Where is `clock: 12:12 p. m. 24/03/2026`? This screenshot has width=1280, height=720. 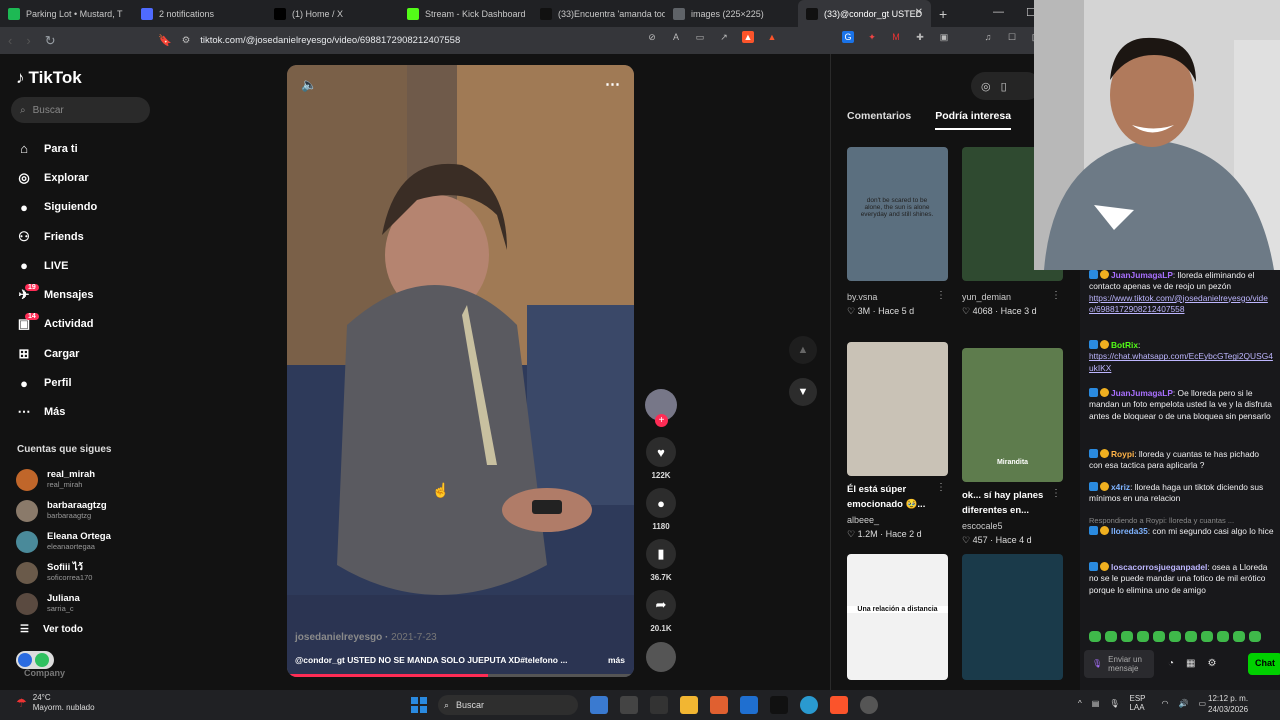
clock: 12:12 p. m. 24/03/2026 is located at coordinates (1228, 704).